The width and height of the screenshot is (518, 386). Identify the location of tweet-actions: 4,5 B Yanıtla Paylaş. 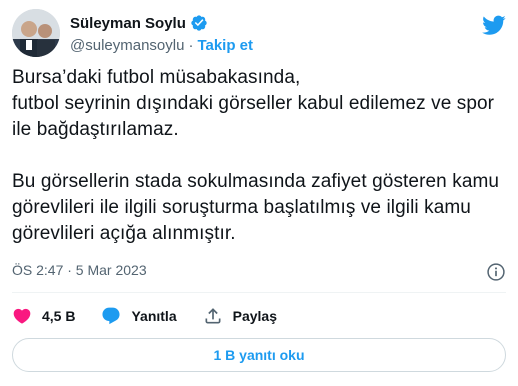
(157, 316).